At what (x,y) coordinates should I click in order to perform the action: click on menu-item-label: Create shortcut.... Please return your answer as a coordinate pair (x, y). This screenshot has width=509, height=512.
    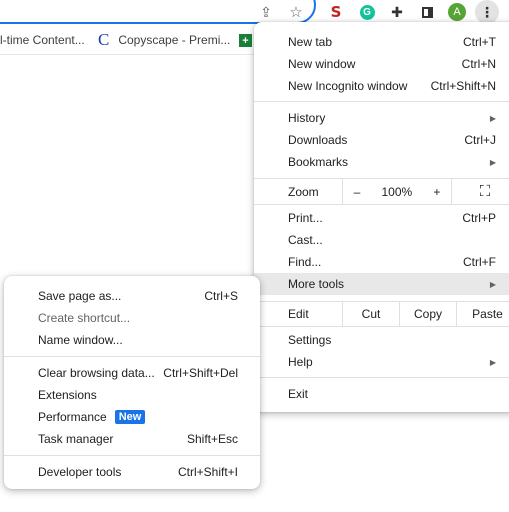
    Looking at the image, I should click on (84, 318).